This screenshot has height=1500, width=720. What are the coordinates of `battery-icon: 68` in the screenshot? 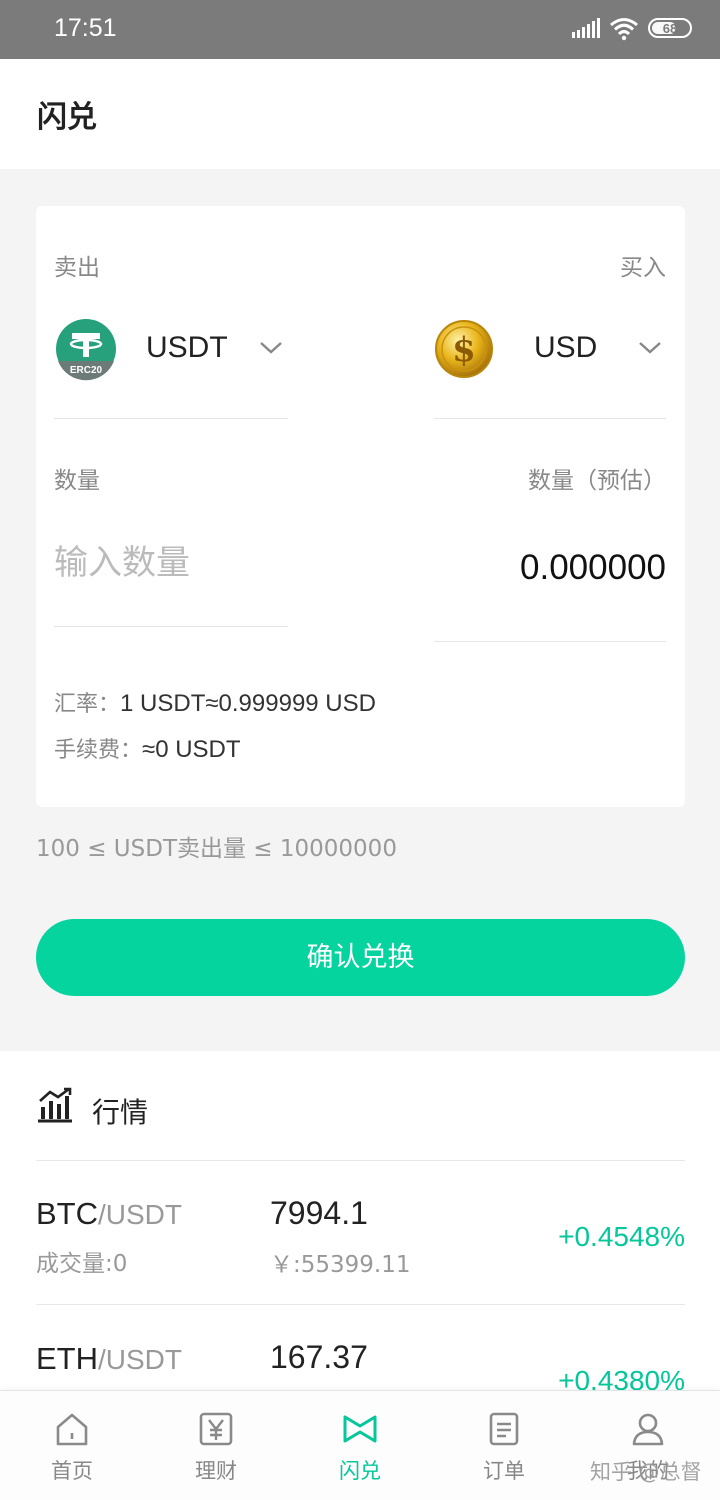 It's located at (670, 28).